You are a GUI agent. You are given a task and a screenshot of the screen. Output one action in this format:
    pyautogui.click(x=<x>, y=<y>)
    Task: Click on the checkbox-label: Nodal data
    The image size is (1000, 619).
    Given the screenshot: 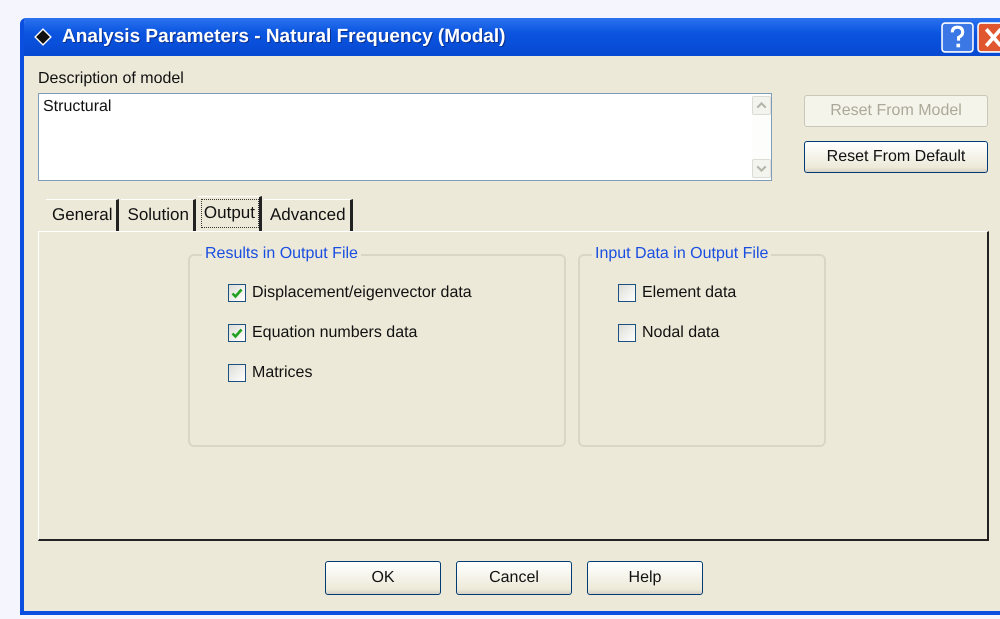 What is the action you would take?
    pyautogui.click(x=681, y=333)
    